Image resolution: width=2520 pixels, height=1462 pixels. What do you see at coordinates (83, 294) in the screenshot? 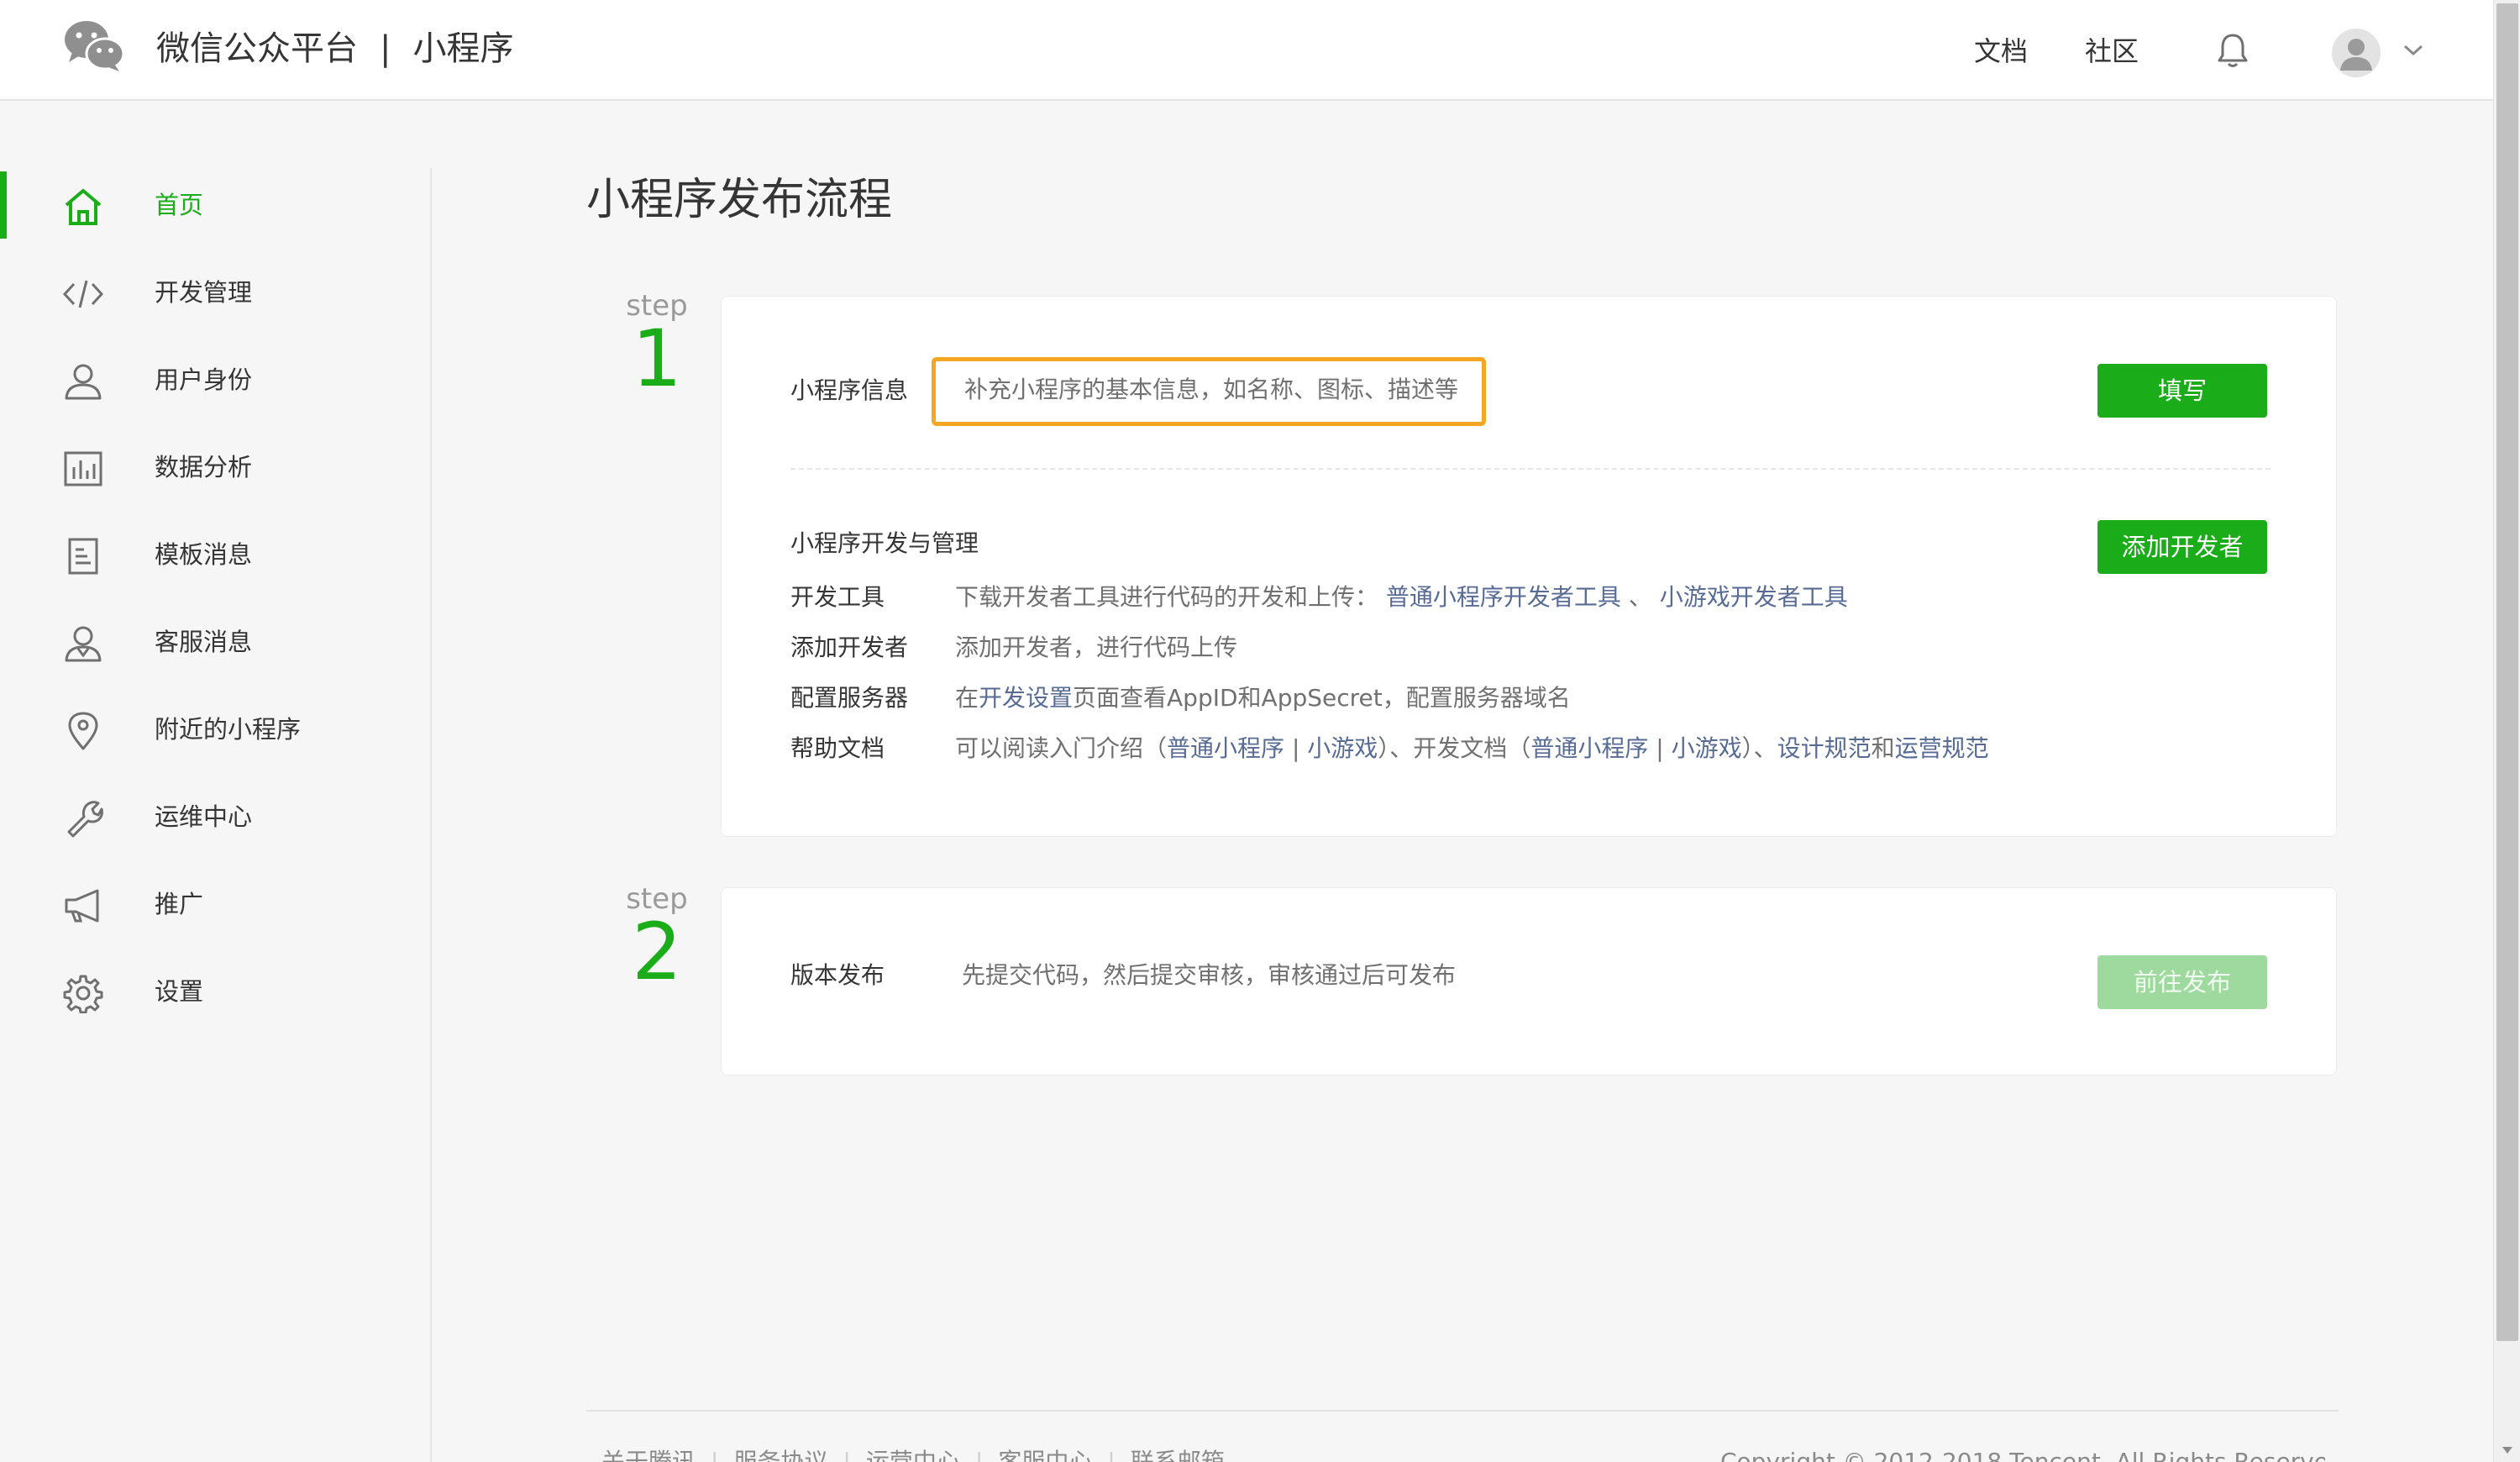
I see `code-icon` at bounding box center [83, 294].